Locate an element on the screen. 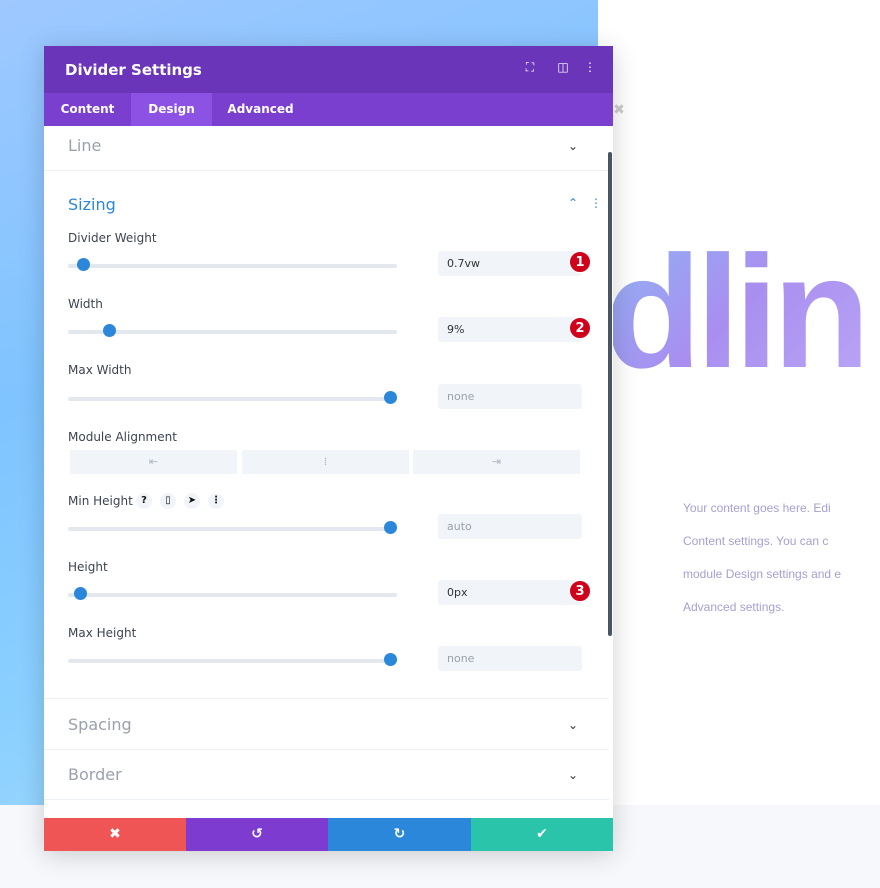  field-label: Height is located at coordinates (88, 567).